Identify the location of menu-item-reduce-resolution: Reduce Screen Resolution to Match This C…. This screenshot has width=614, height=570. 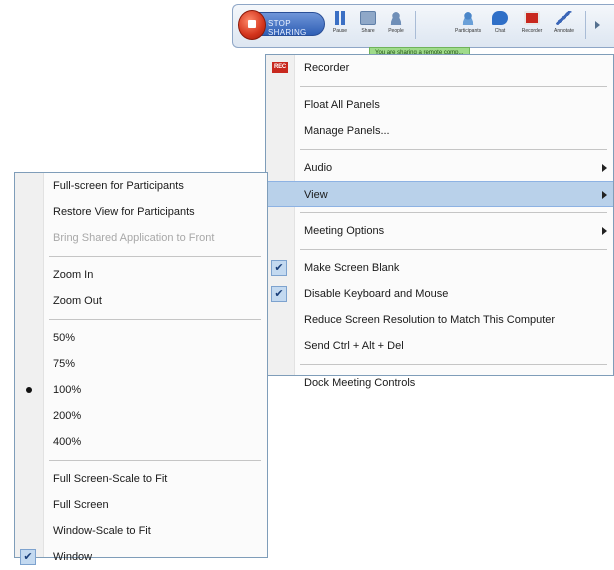
(439, 320).